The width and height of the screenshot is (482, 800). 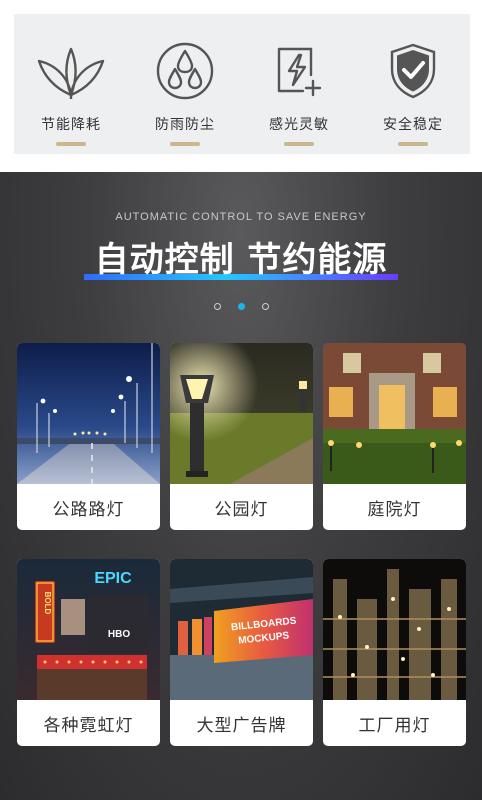 I want to click on card-label: 大型广告牌, so click(x=241, y=725).